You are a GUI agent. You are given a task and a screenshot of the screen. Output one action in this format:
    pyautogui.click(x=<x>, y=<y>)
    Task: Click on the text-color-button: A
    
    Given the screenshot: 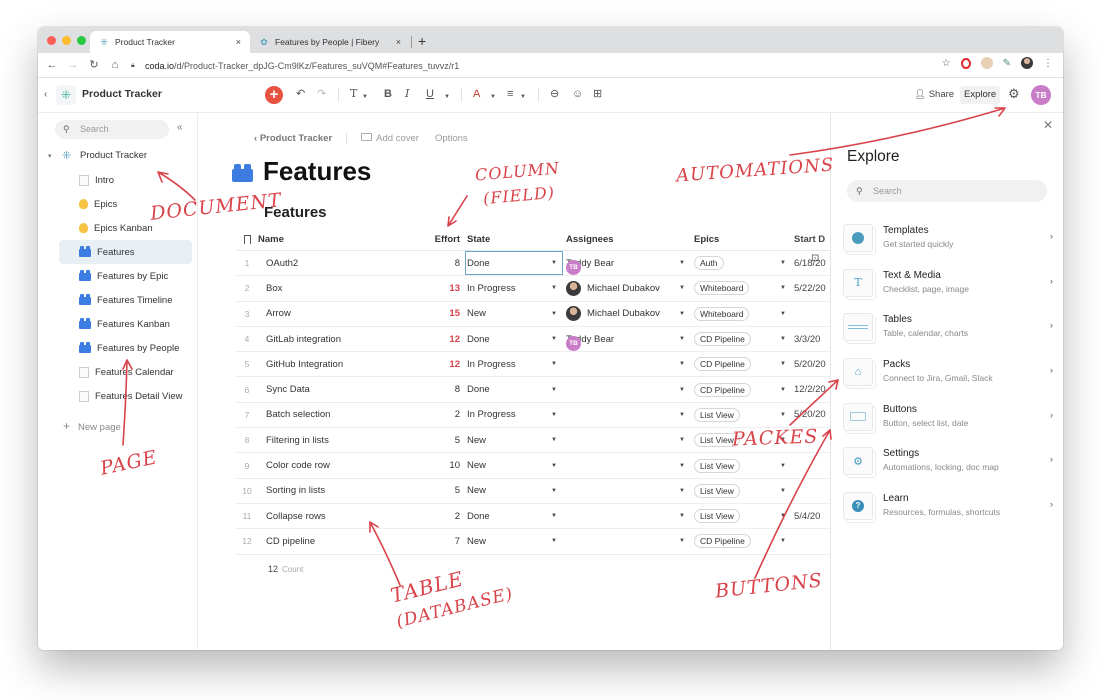 What is the action you would take?
    pyautogui.click(x=476, y=94)
    